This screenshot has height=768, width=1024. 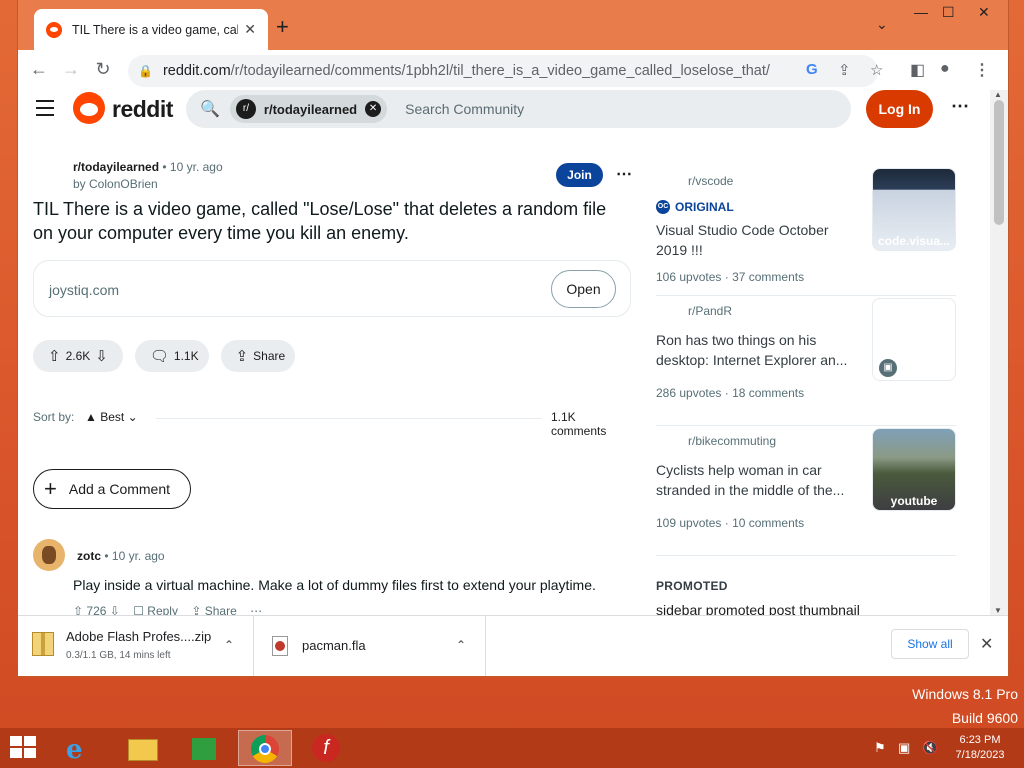 What do you see at coordinates (914, 339) in the screenshot?
I see `sidebar-thumbnail: ▣` at bounding box center [914, 339].